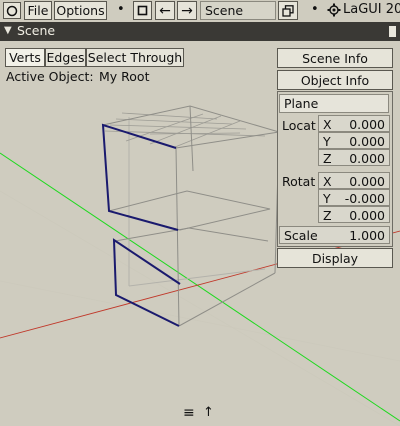 The height and width of the screenshot is (426, 400). I want to click on scale-field: Scale 1.000, so click(334, 235).